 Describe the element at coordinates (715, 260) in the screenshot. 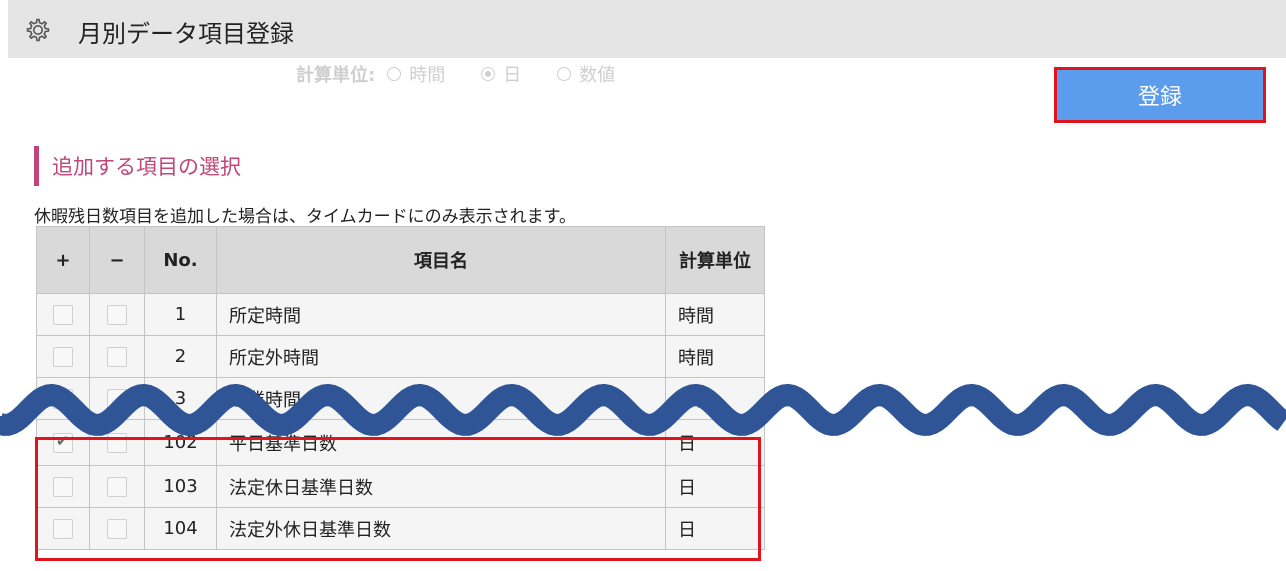

I see `col-header-unit: 計算単位` at that location.